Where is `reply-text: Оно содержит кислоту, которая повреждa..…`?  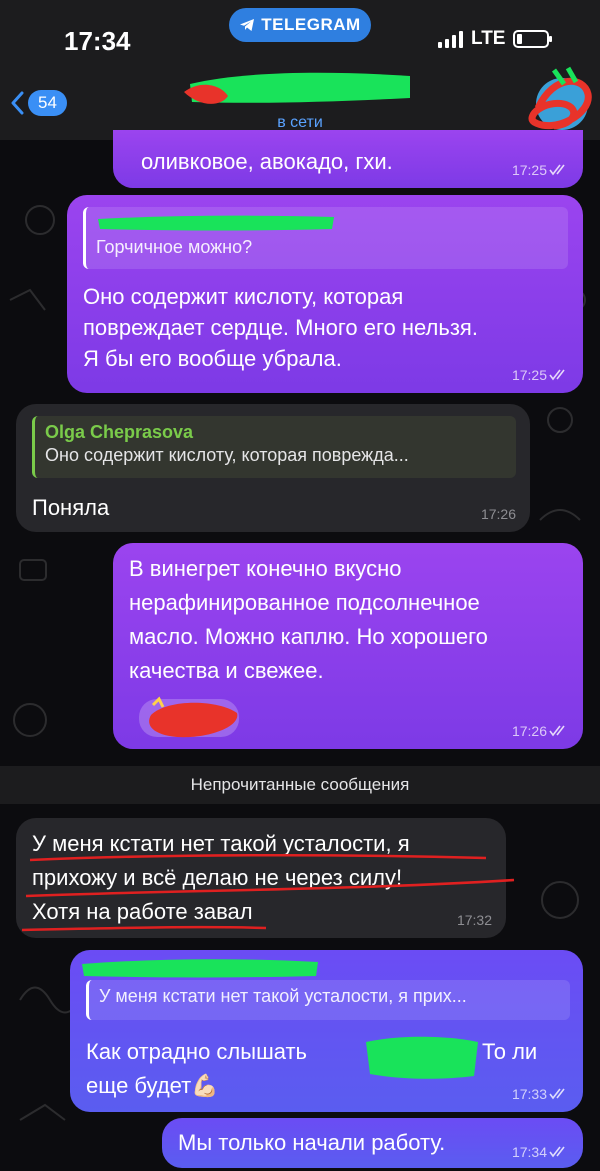
reply-text: Оно содержит кислоту, которая повреждa..… is located at coordinates (227, 455).